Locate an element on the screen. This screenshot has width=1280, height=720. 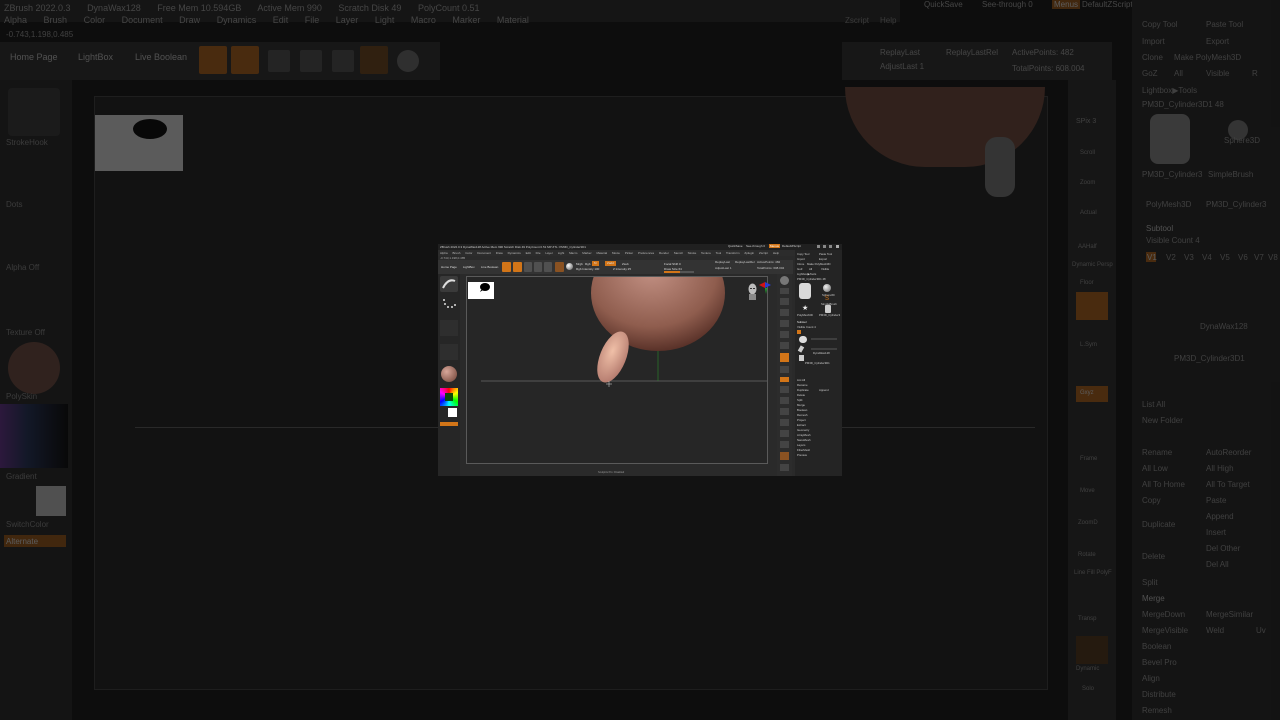
menu-marker: Marker is located at coordinates (586, 253).